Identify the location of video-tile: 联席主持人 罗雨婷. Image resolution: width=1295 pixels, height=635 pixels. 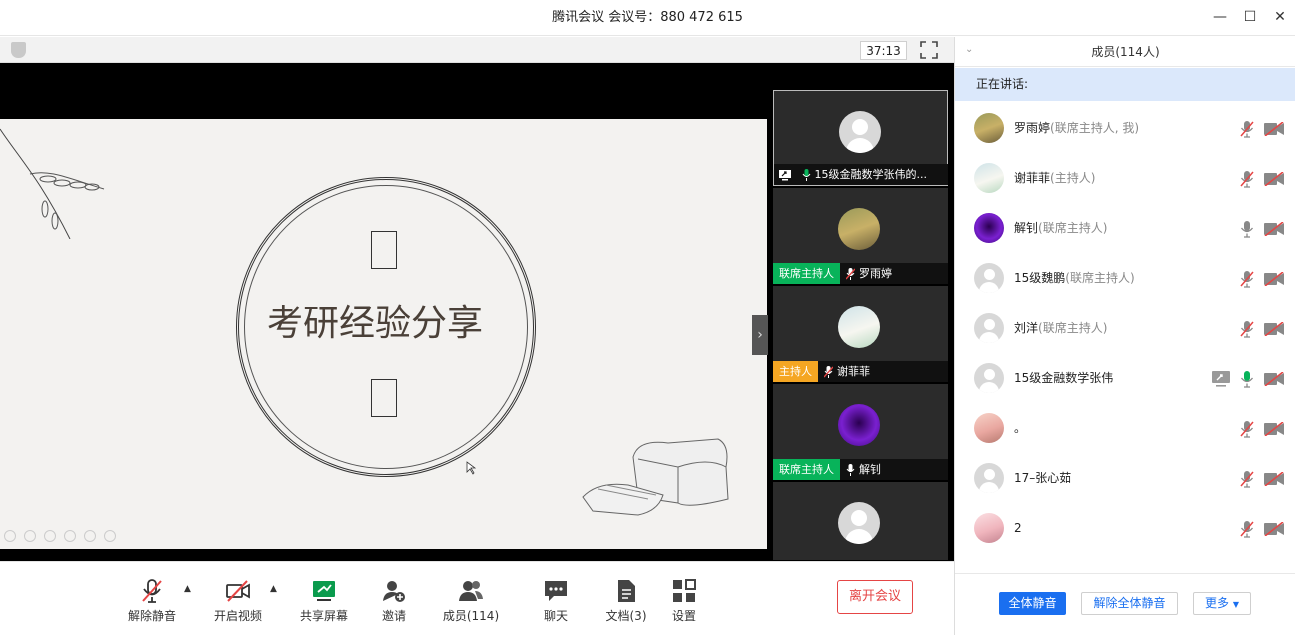
(860, 236).